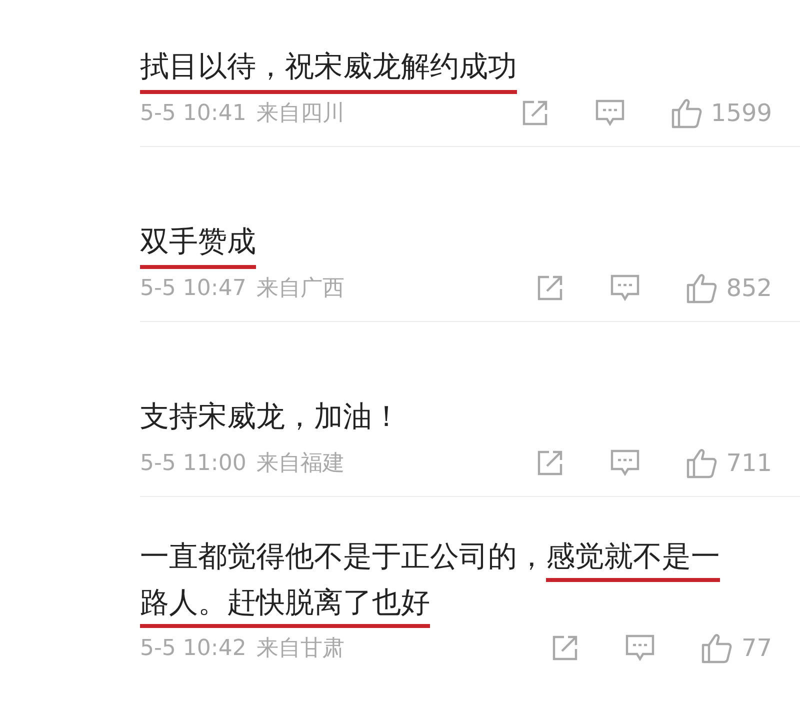 Image resolution: width=800 pixels, height=702 pixels. Describe the element at coordinates (271, 416) in the screenshot. I see `comment-text: 支持宋威龙，加油！` at that location.